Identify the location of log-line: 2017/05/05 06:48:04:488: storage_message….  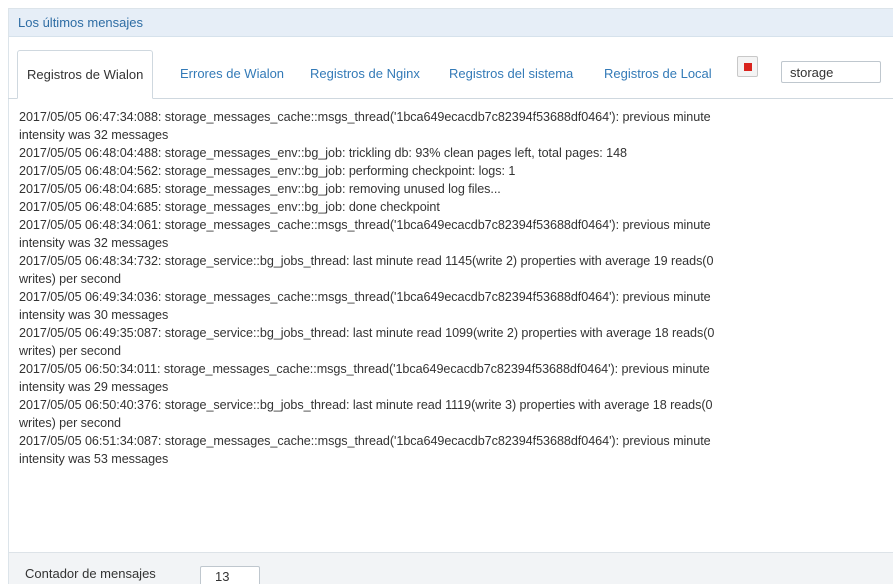
(323, 153).